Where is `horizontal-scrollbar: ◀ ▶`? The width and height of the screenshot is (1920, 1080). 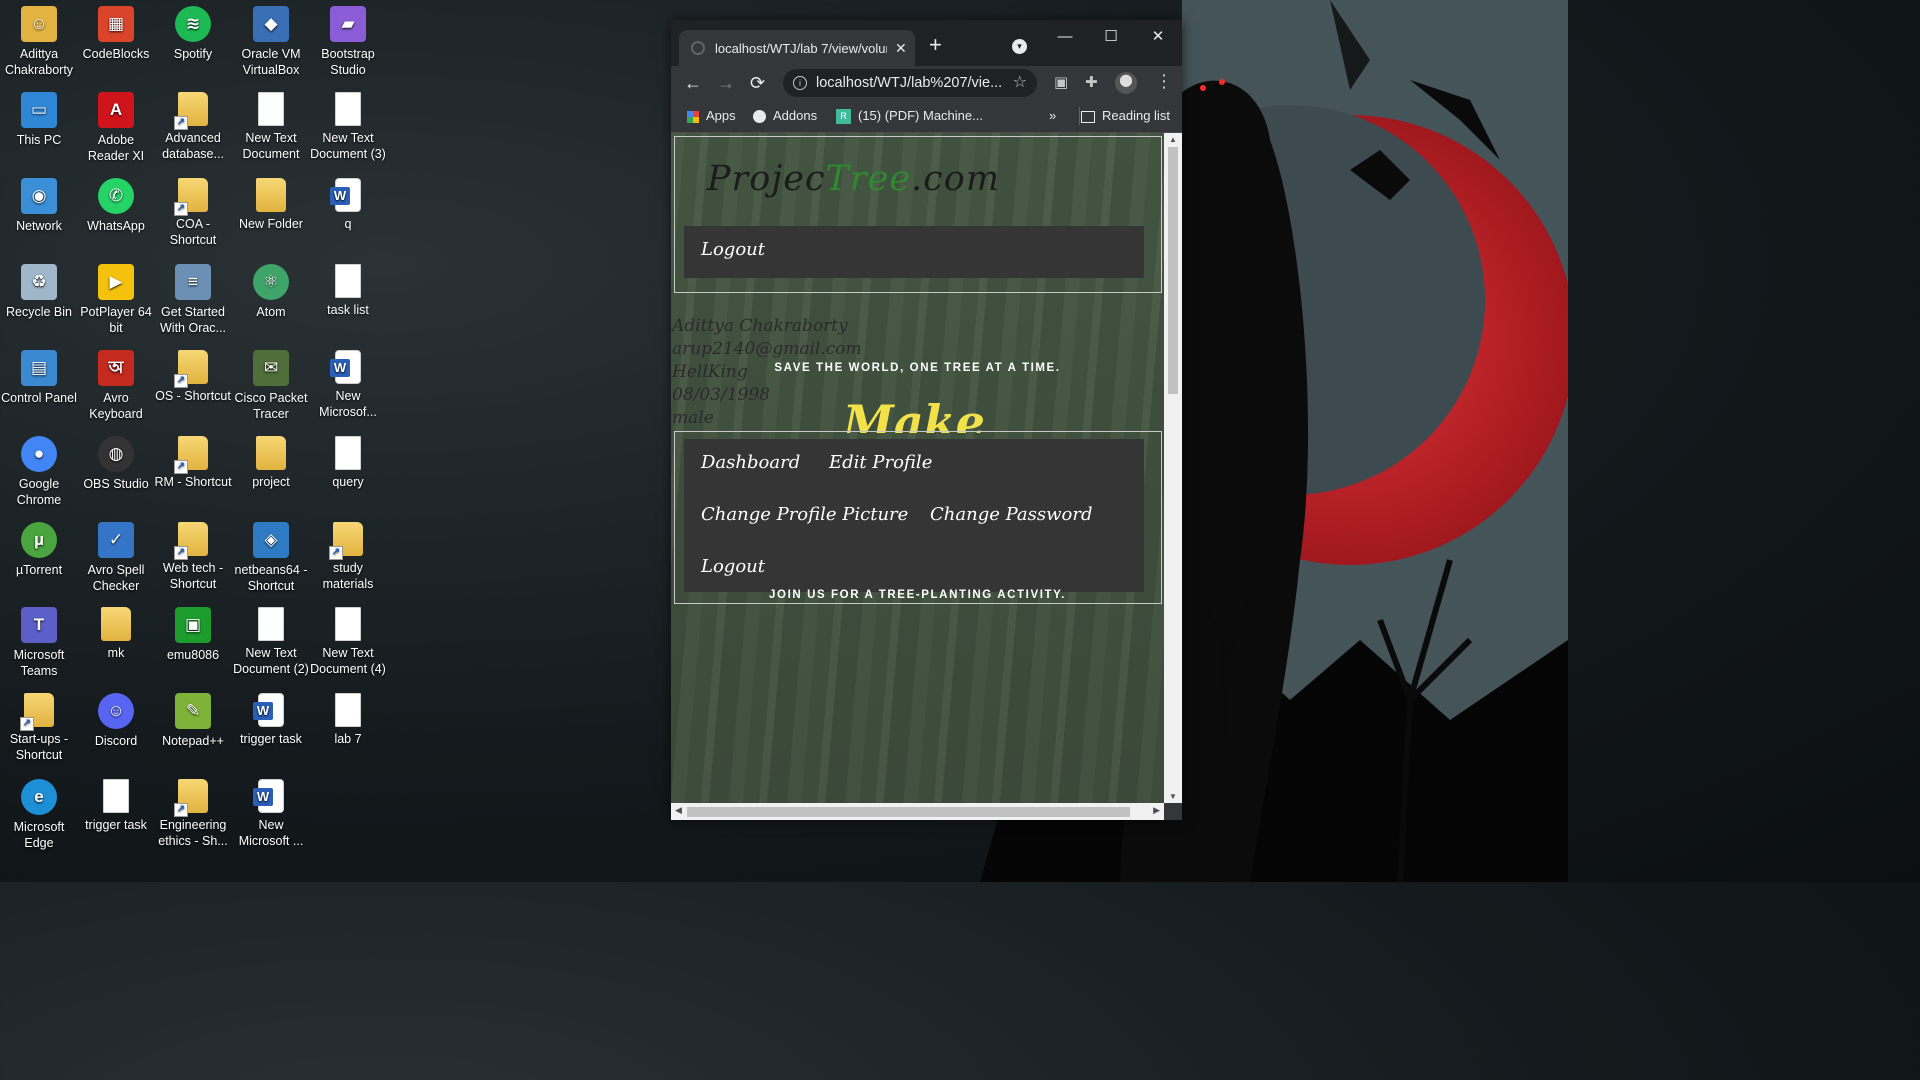
horizontal-scrollbar: ◀ ▶ is located at coordinates (917, 811).